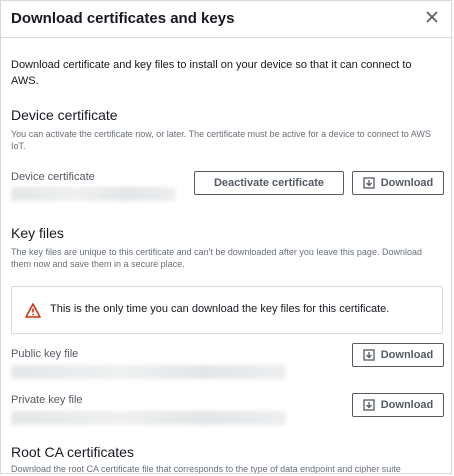  I want to click on device-certificate-download-button: Download, so click(398, 183).